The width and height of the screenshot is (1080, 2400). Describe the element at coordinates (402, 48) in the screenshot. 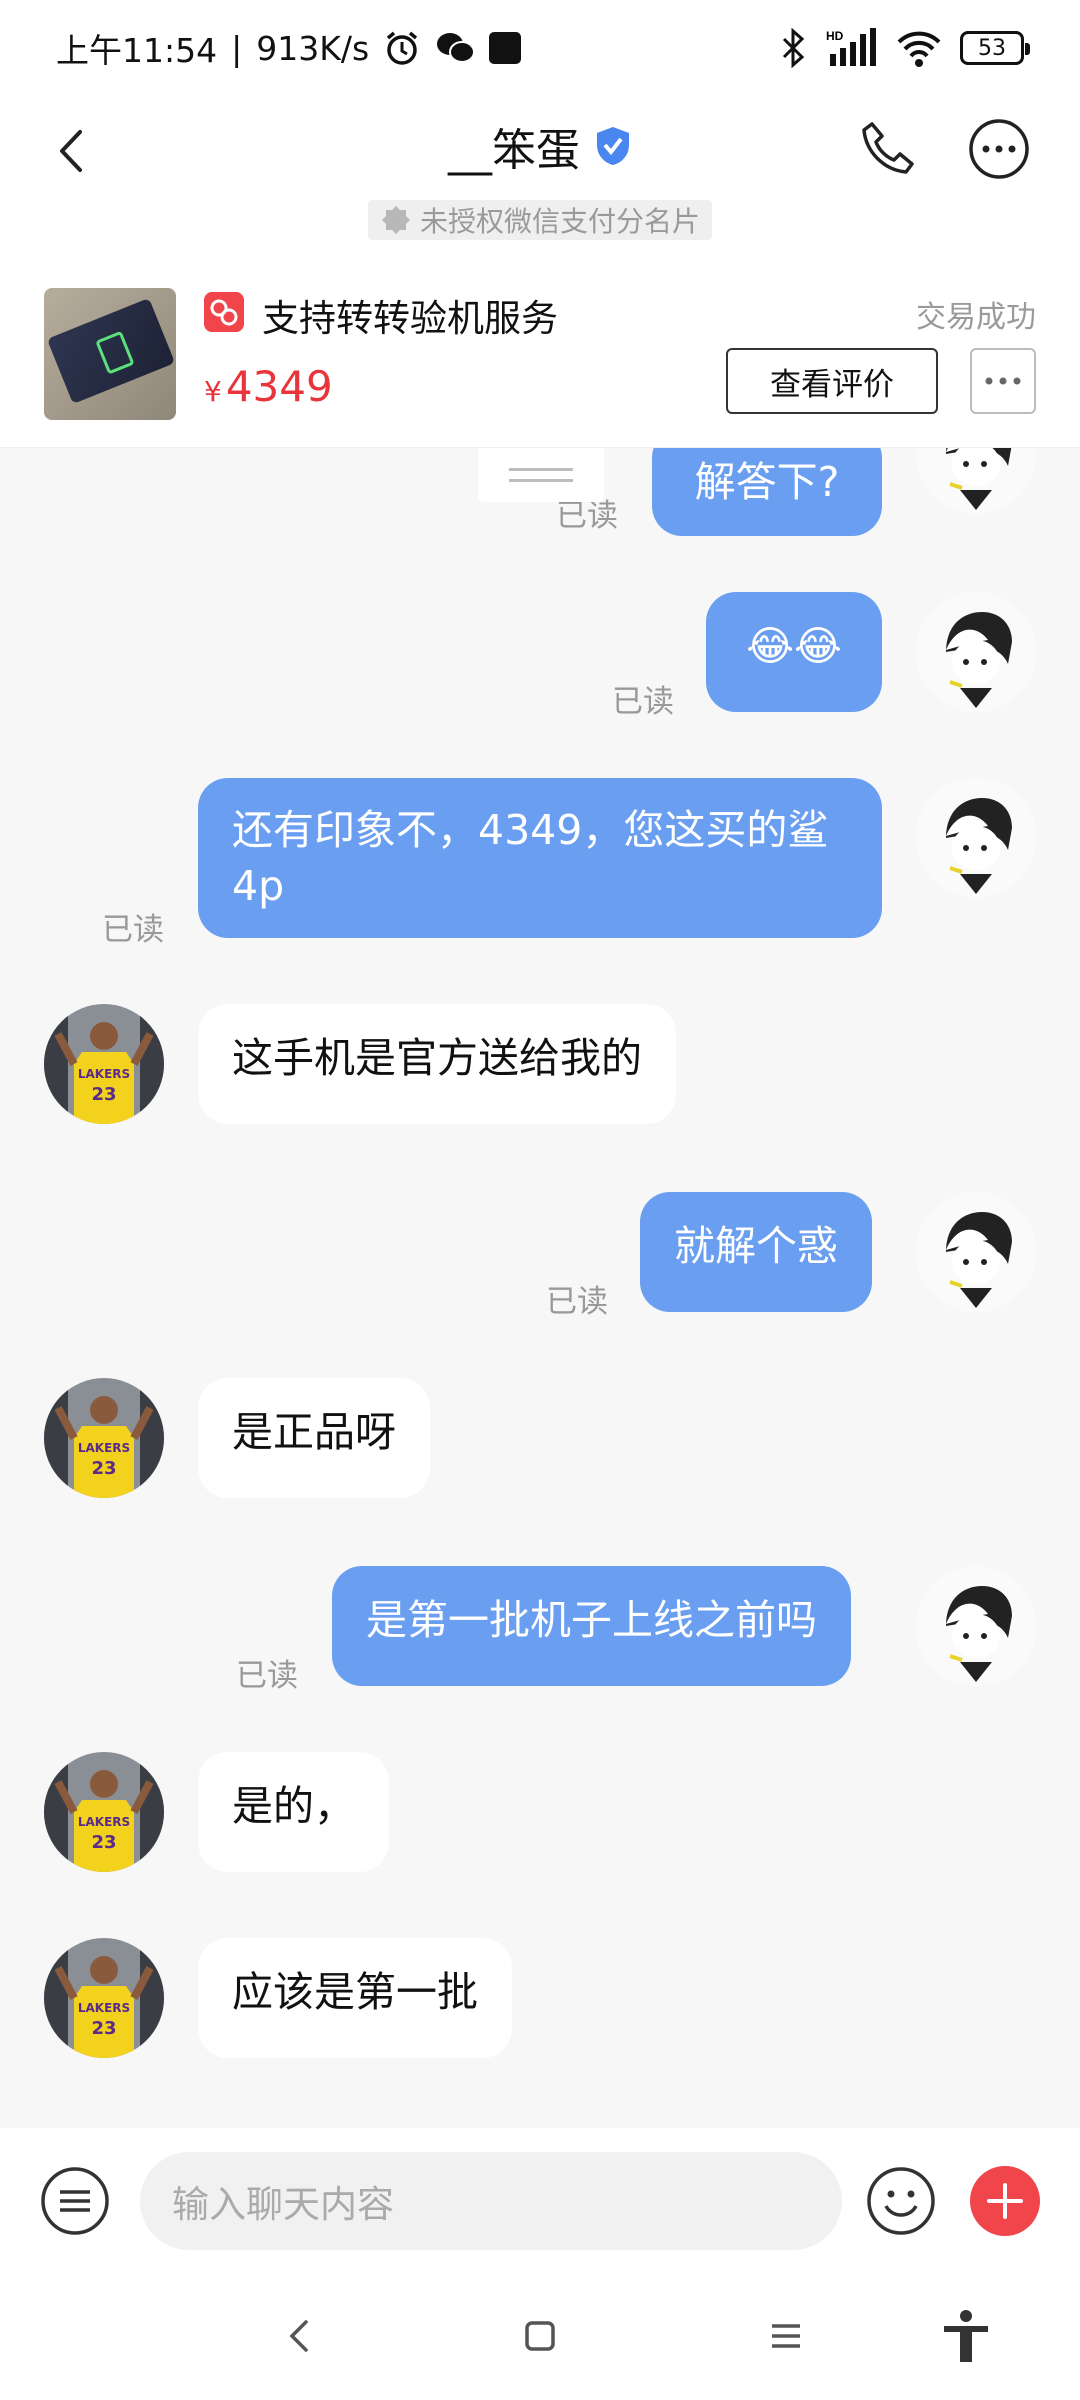

I see `alarm-icon` at that location.